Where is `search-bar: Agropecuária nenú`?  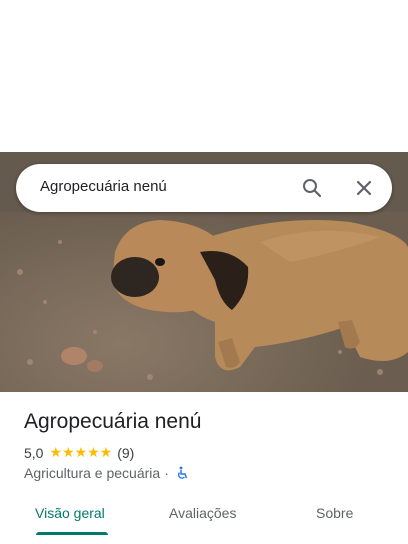
search-bar: Agropecuária nenú is located at coordinates (204, 188).